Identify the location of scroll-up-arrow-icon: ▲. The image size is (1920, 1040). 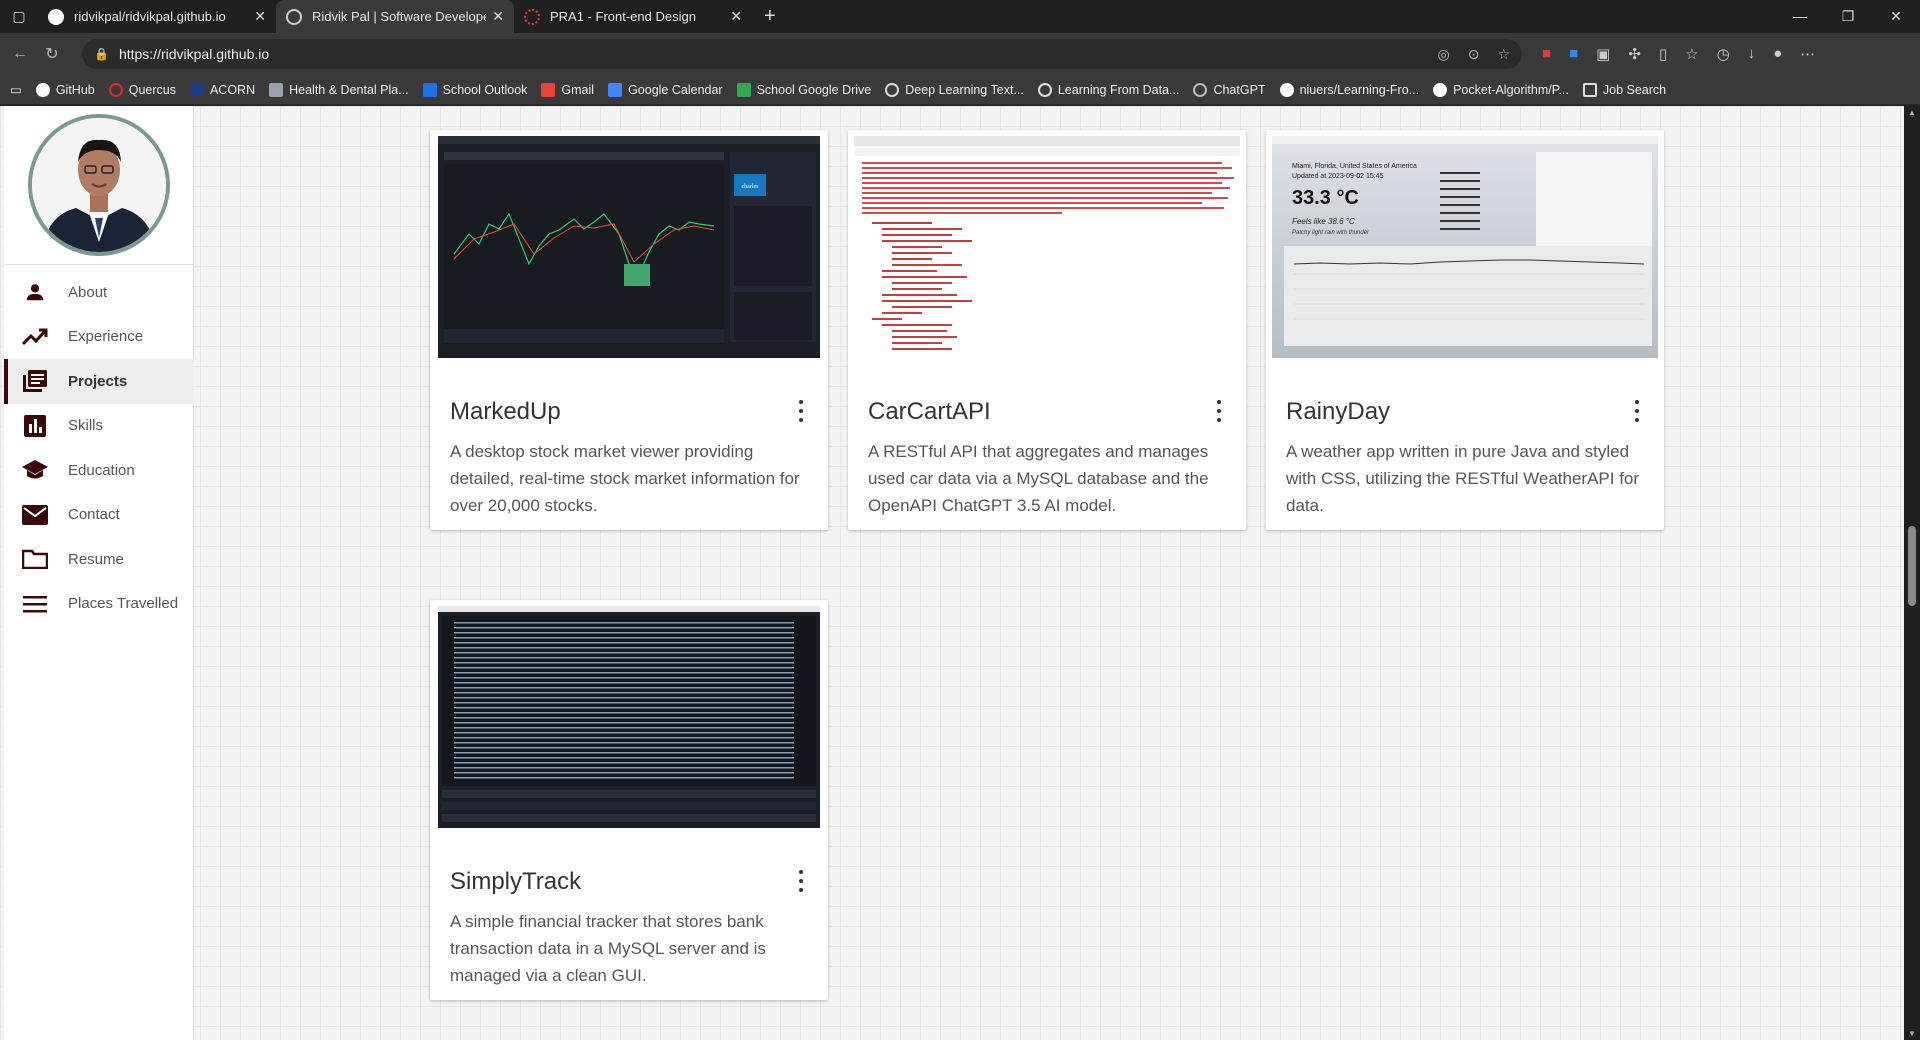
(1912, 112).